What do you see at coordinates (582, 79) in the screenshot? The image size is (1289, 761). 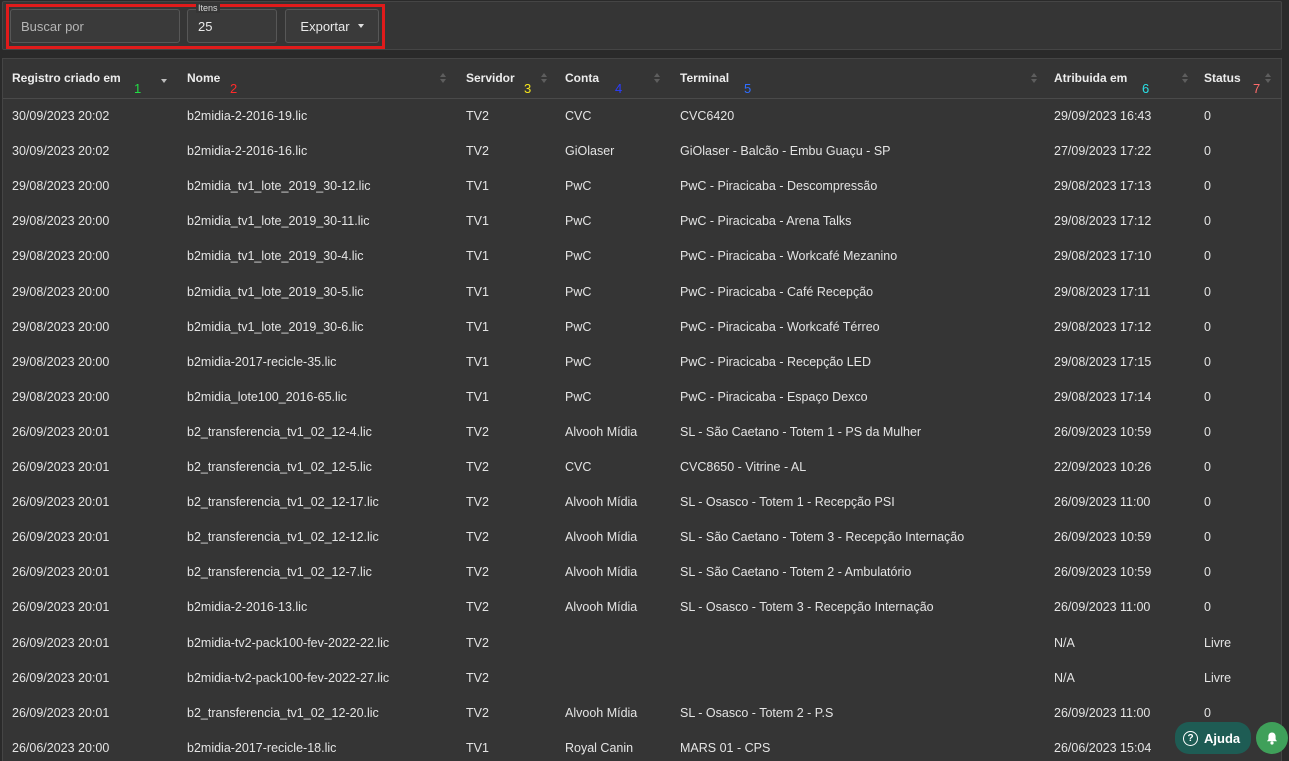 I see `column-header-conta: Conta` at bounding box center [582, 79].